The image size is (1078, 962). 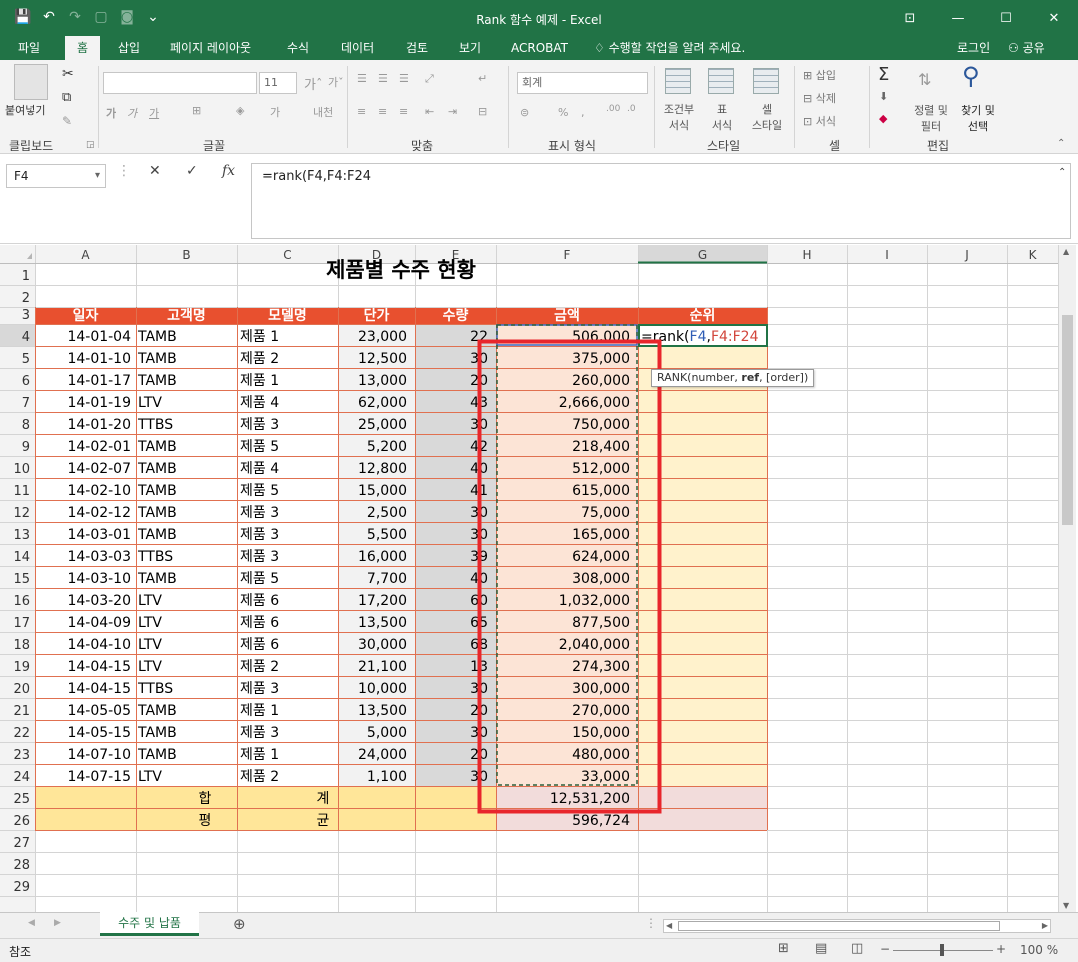 I want to click on date-cell: 14-07-10, so click(x=99, y=755).